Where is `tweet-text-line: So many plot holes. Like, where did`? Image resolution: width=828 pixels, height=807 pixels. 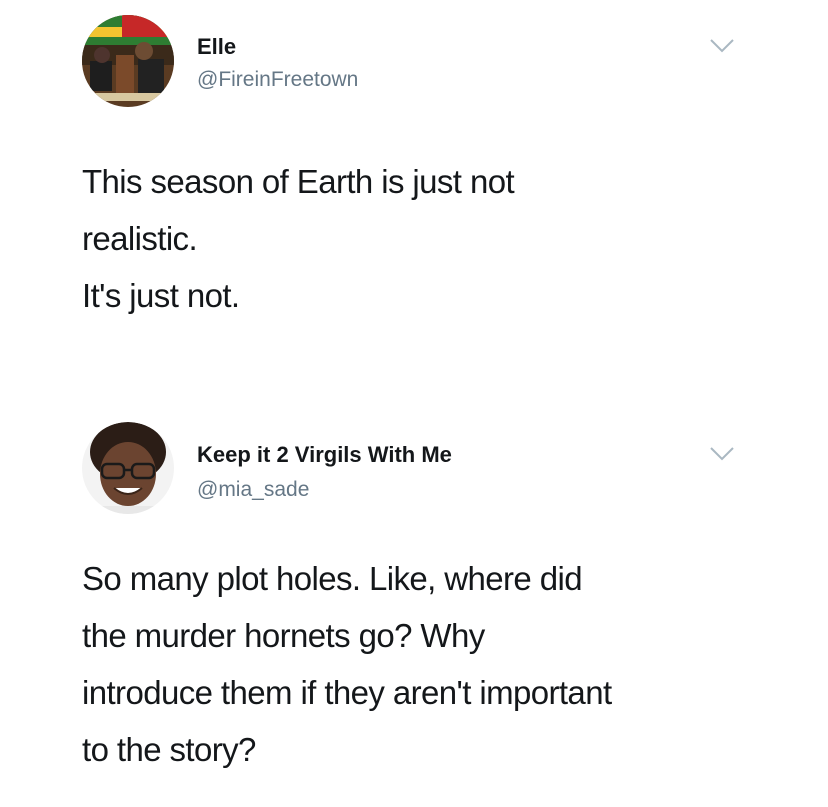 tweet-text-line: So many plot holes. Like, where did is located at coordinates (332, 578).